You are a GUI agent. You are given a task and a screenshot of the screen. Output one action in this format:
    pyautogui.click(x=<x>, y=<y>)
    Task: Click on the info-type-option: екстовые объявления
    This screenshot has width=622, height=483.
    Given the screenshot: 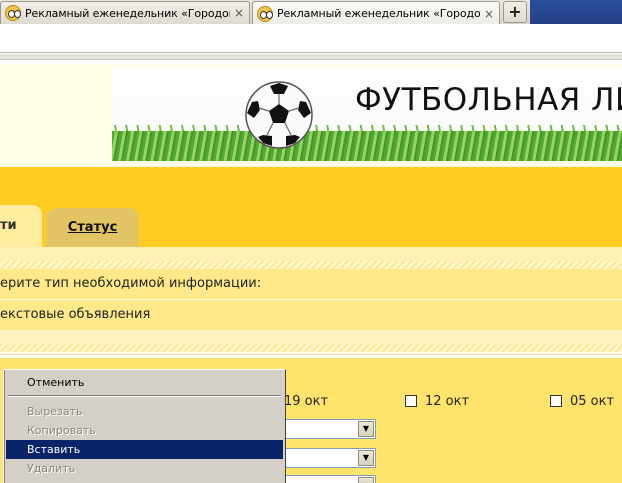 What is the action you would take?
    pyautogui.click(x=311, y=315)
    